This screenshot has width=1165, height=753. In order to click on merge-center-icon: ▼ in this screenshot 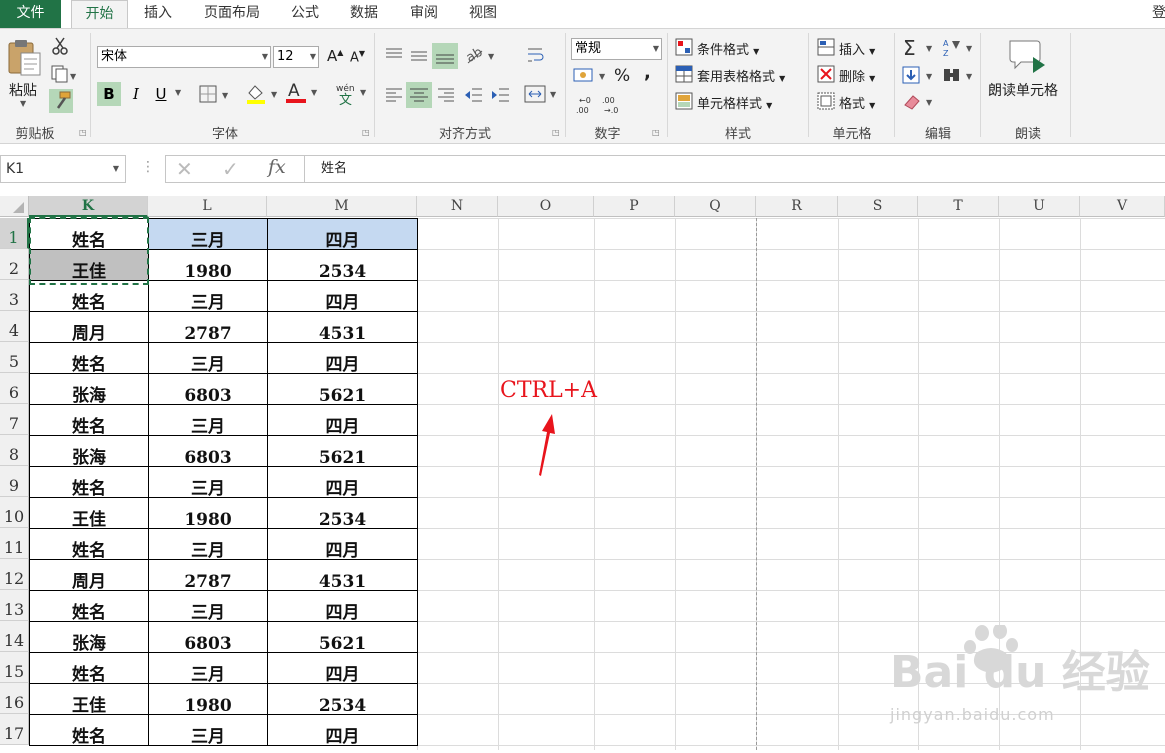, I will do `click(542, 96)`.